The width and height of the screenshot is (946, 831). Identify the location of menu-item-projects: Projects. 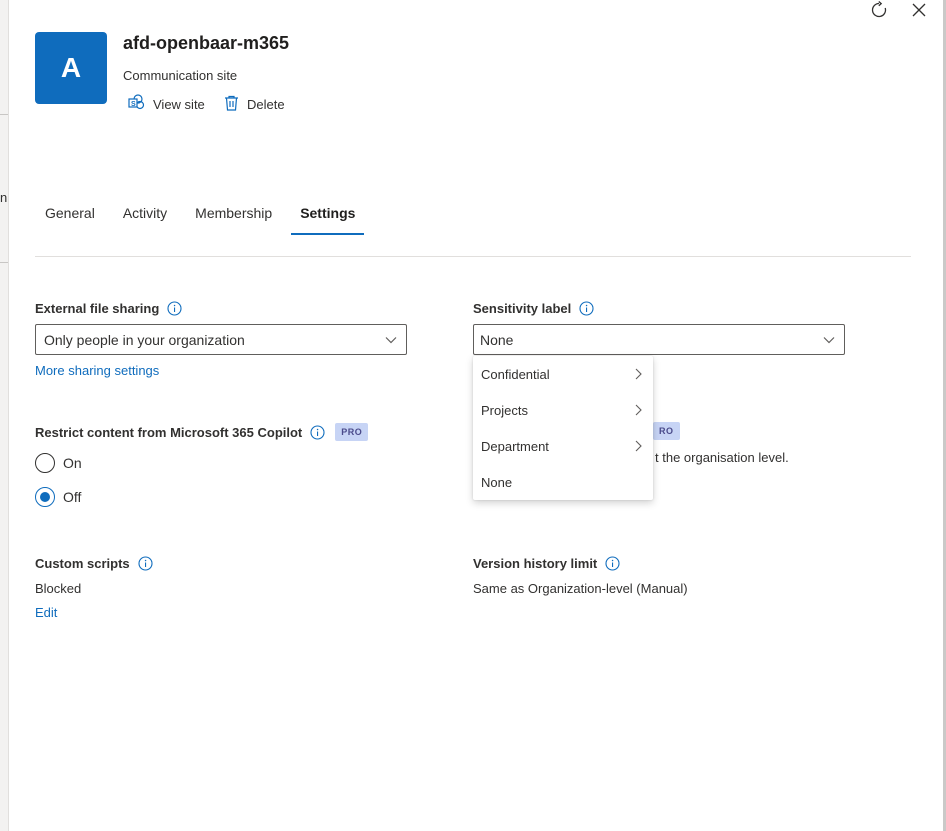
(563, 410).